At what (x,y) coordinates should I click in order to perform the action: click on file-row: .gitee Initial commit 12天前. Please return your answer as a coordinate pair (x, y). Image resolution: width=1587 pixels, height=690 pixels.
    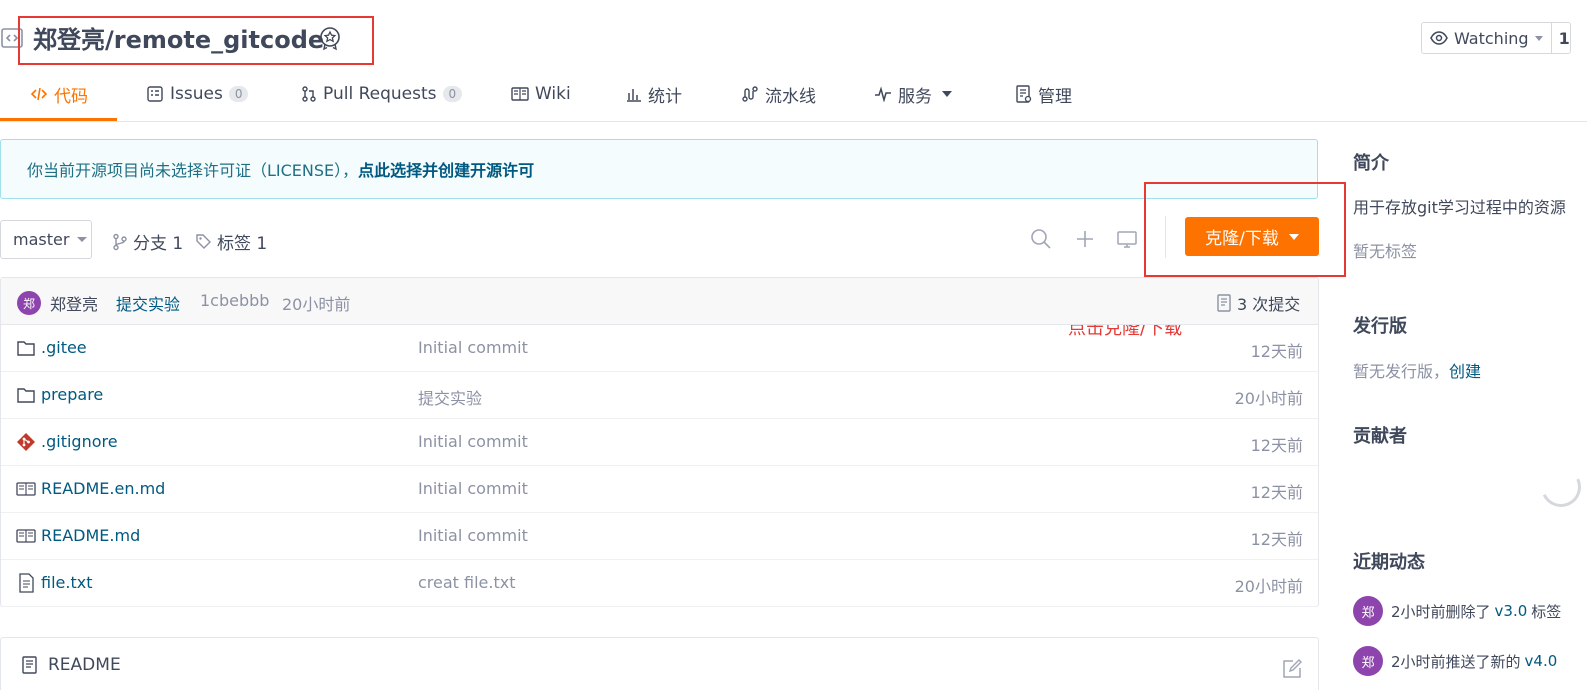
    Looking at the image, I should click on (659, 348).